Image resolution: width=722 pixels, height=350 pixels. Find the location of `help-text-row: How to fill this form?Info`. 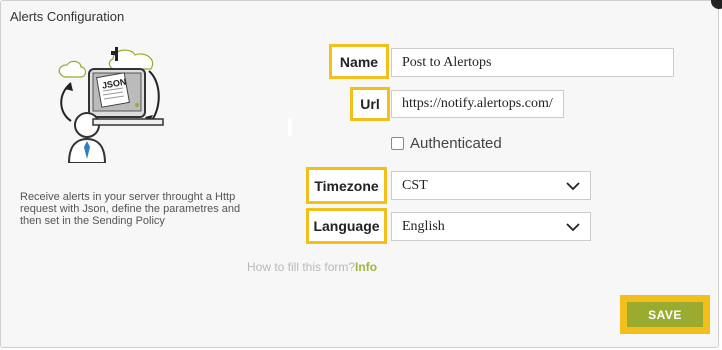

help-text-row: How to fill this form?Info is located at coordinates (312, 267).